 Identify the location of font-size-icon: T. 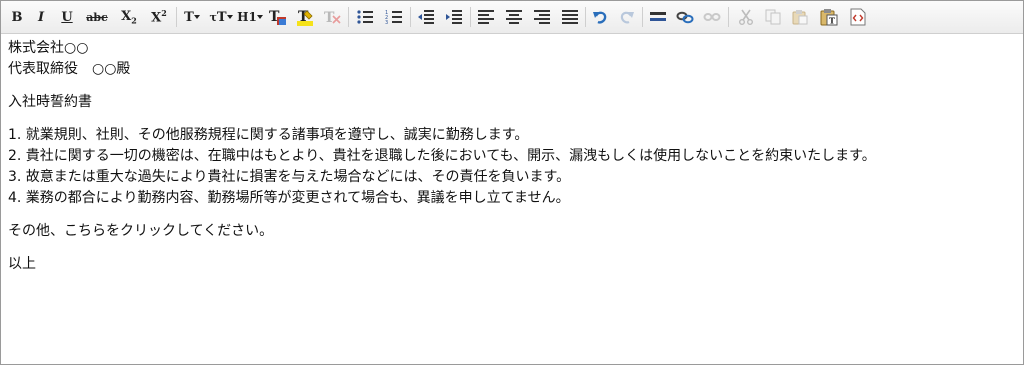
(189, 17).